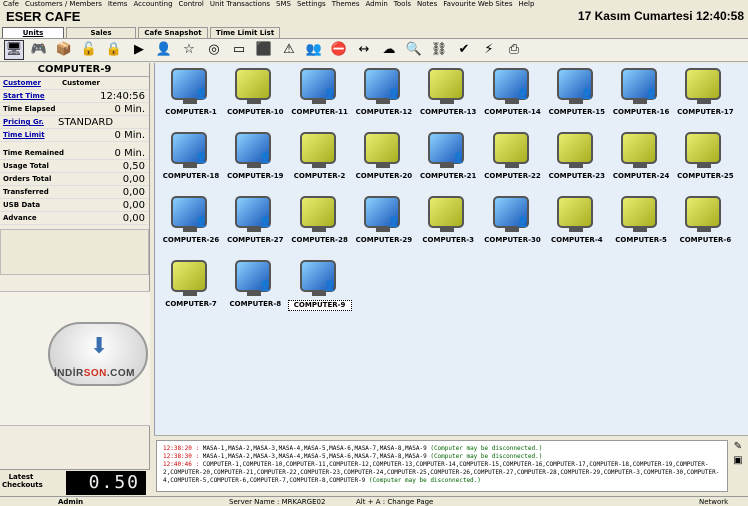 This screenshot has width=748, height=506. Describe the element at coordinates (577, 240) in the screenshot. I see `computer-name: COMPUTER-4` at that location.